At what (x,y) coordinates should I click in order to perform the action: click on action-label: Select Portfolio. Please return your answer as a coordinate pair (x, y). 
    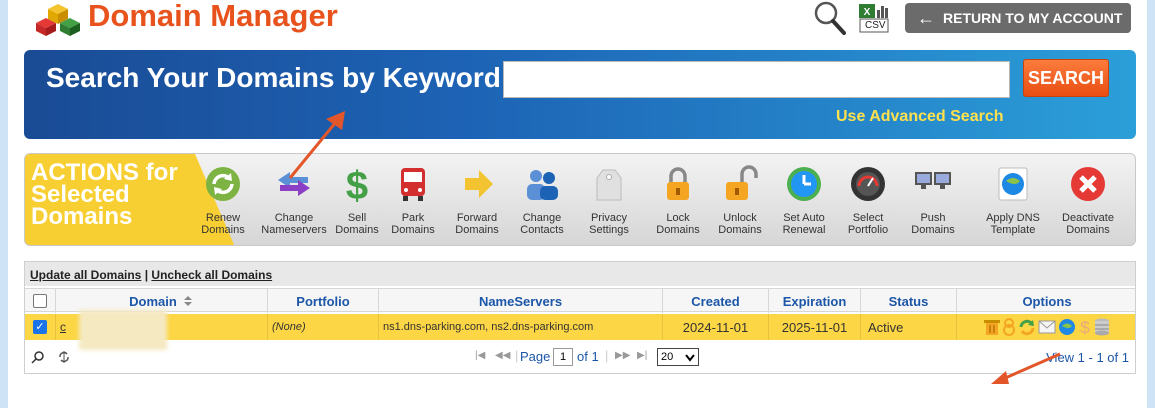
    Looking at the image, I should click on (868, 224).